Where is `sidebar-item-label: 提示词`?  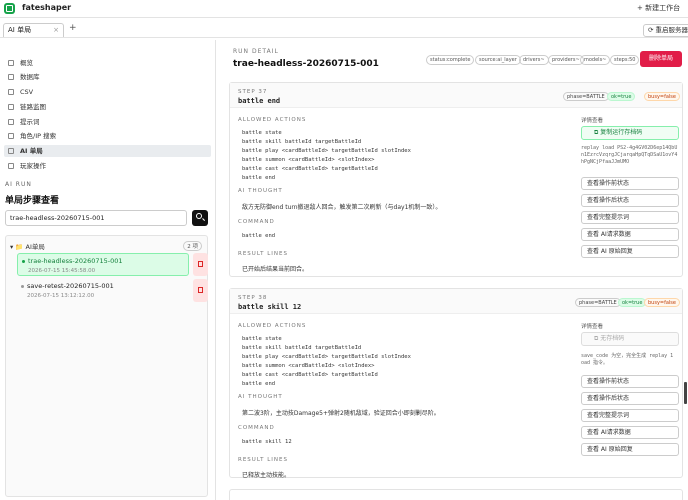
sidebar-item-label: 提示词 is located at coordinates (30, 122).